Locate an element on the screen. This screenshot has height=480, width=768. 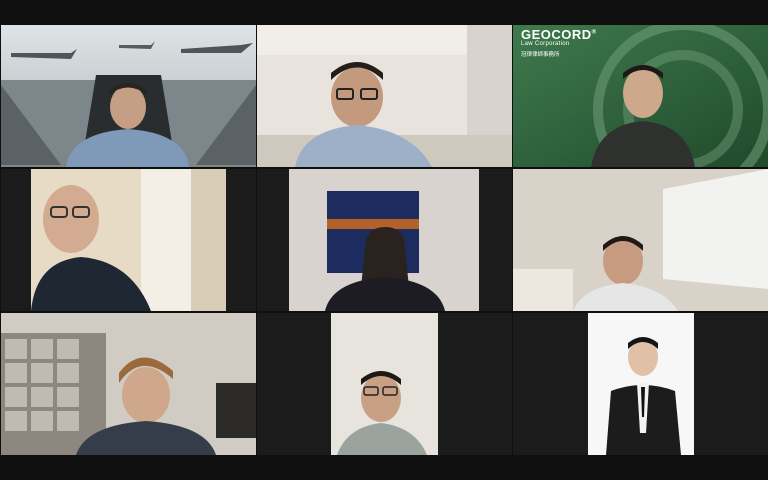
participant-6-video is located at coordinates (640, 240).